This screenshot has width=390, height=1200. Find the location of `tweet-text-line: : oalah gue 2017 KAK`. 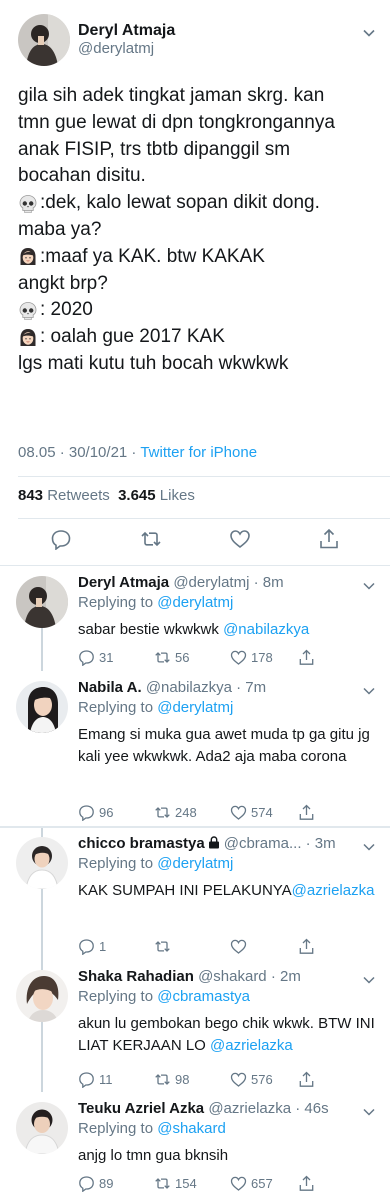

tweet-text-line: : oalah gue 2017 KAK is located at coordinates (199, 337).